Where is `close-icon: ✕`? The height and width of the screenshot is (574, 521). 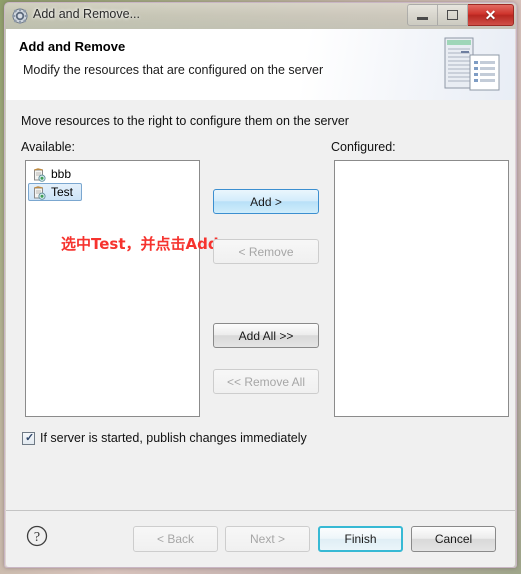 close-icon: ✕ is located at coordinates (490, 15).